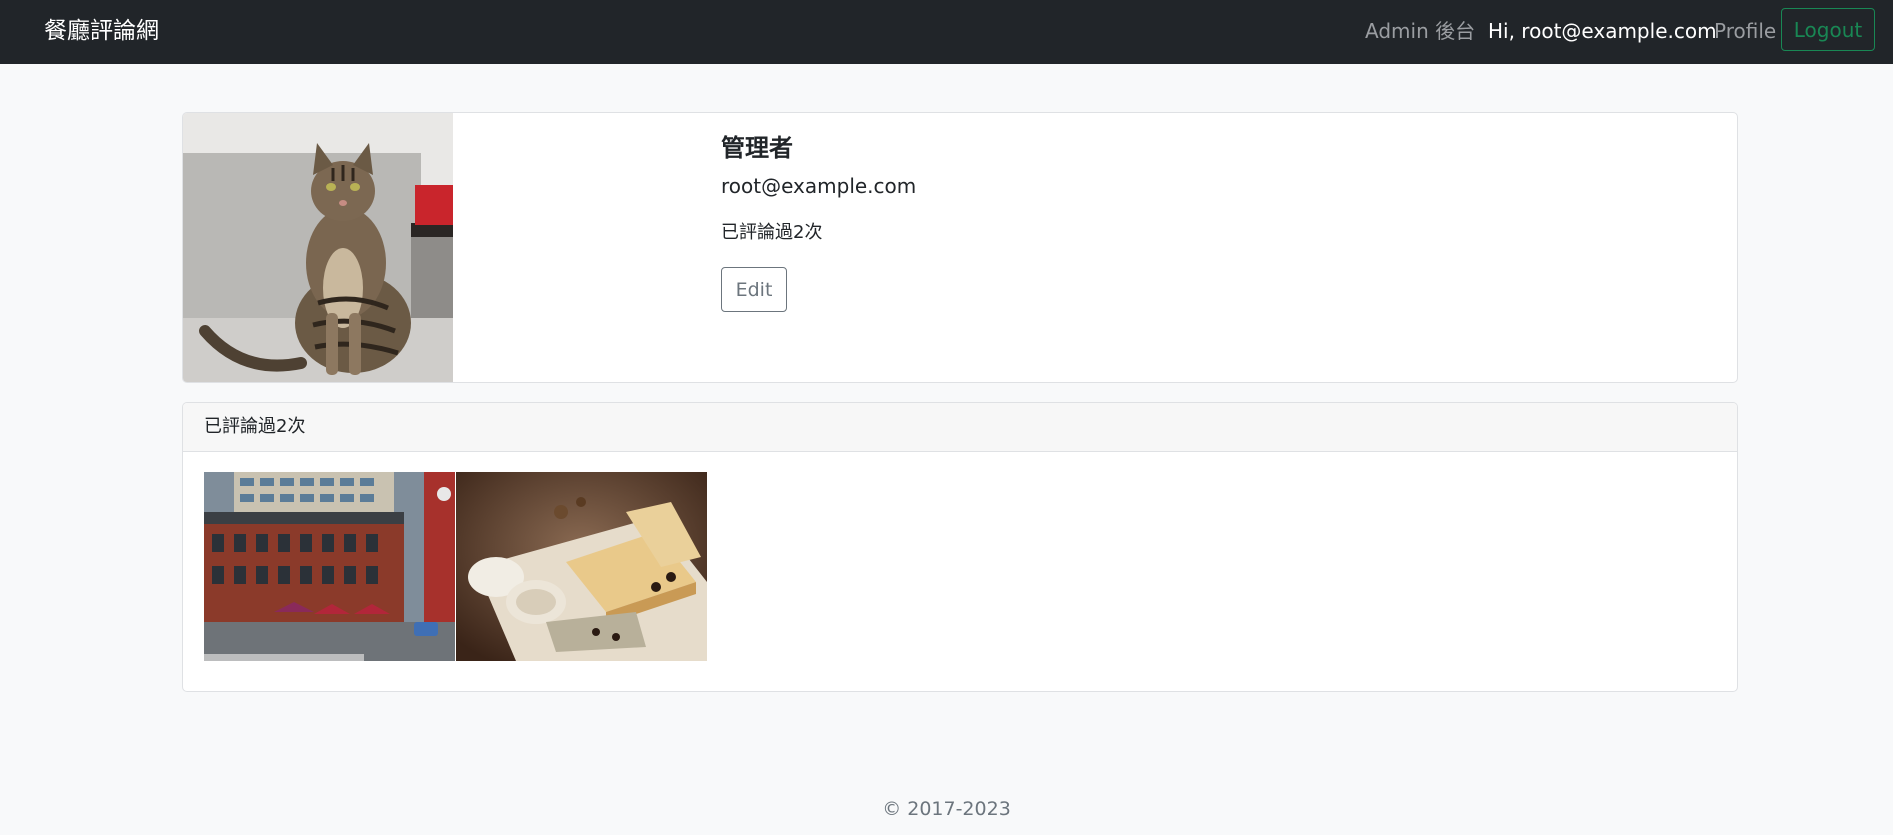 This screenshot has height=835, width=1893. Describe the element at coordinates (772, 232) in the screenshot. I see `comment-count: 已評論過2次` at that location.